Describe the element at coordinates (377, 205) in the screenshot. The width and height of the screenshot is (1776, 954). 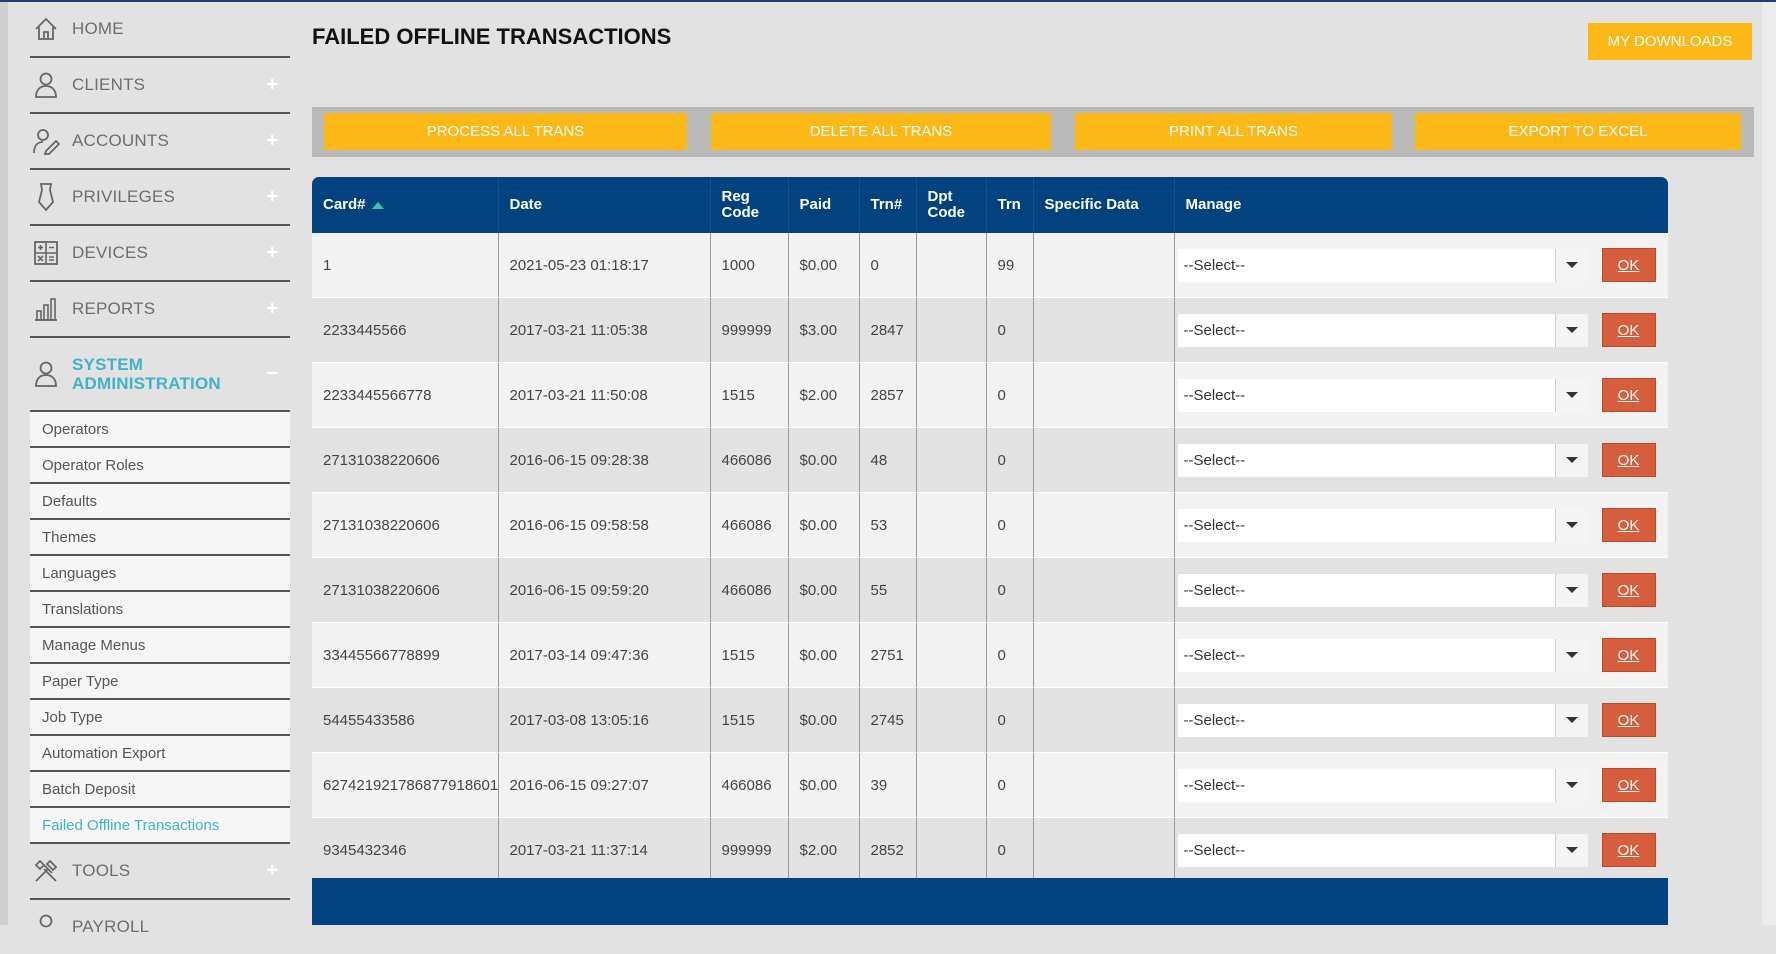
I see `sort-ascending-icon` at that location.